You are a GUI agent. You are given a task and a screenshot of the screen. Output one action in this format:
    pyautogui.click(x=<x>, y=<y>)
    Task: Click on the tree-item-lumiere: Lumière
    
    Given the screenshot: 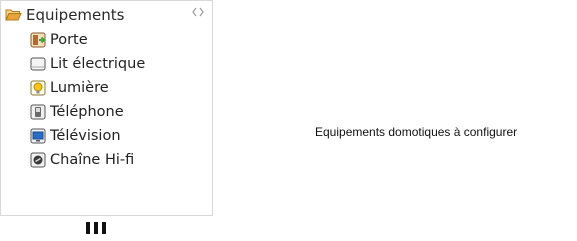 What is the action you would take?
    pyautogui.click(x=106, y=87)
    